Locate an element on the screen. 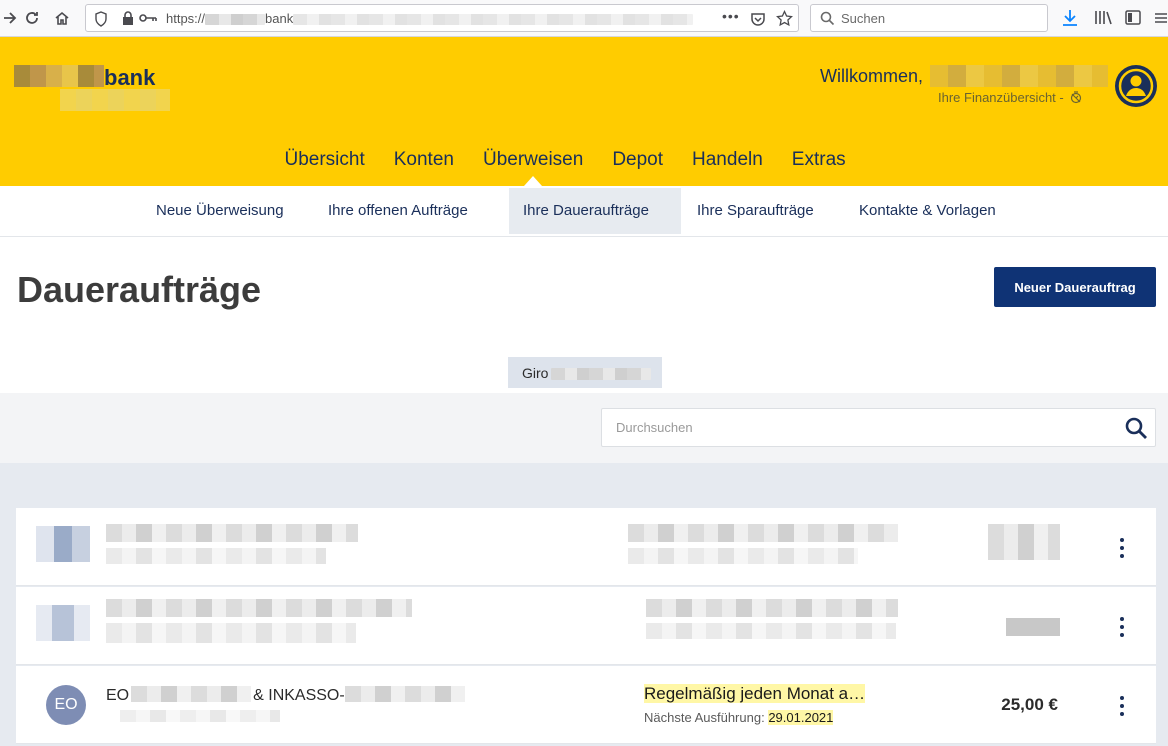  shield-icon is located at coordinates (101, 19).